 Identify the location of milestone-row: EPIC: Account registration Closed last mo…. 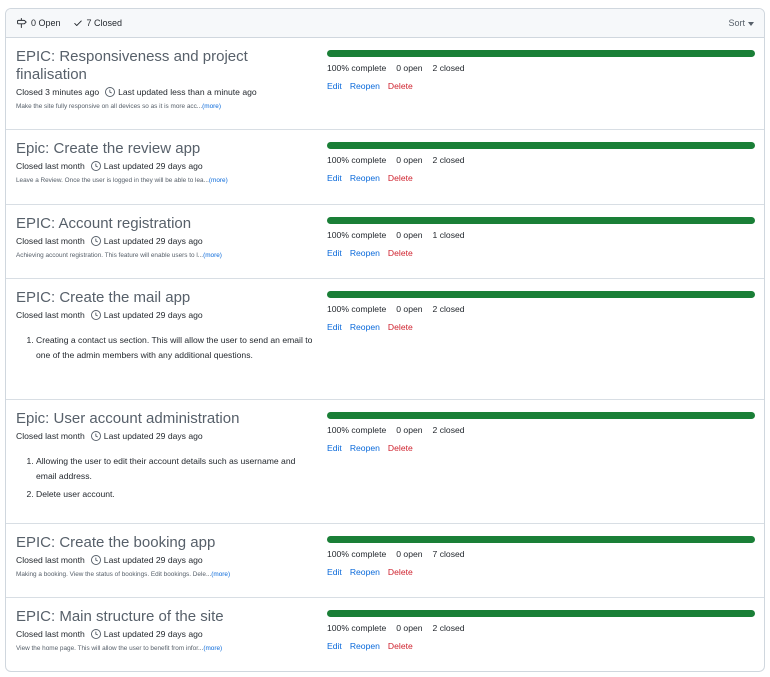
(385, 242).